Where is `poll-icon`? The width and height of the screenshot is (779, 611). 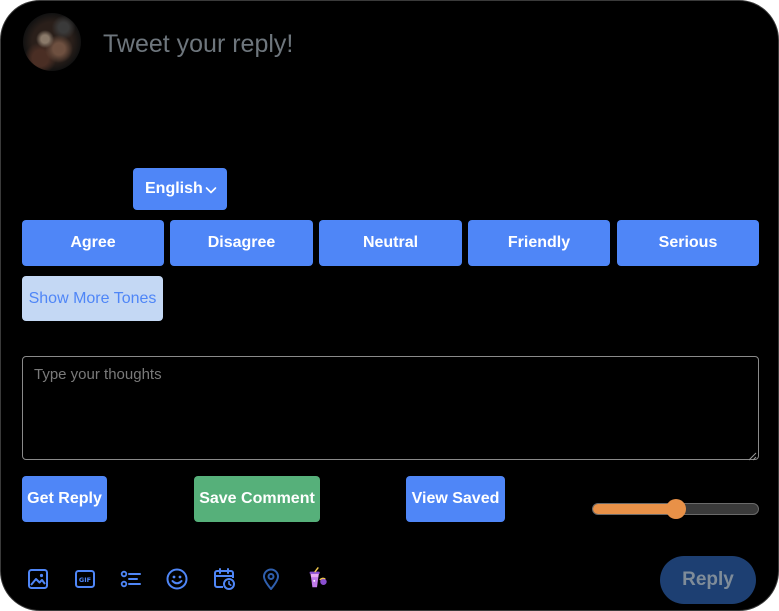
poll-icon is located at coordinates (131, 579).